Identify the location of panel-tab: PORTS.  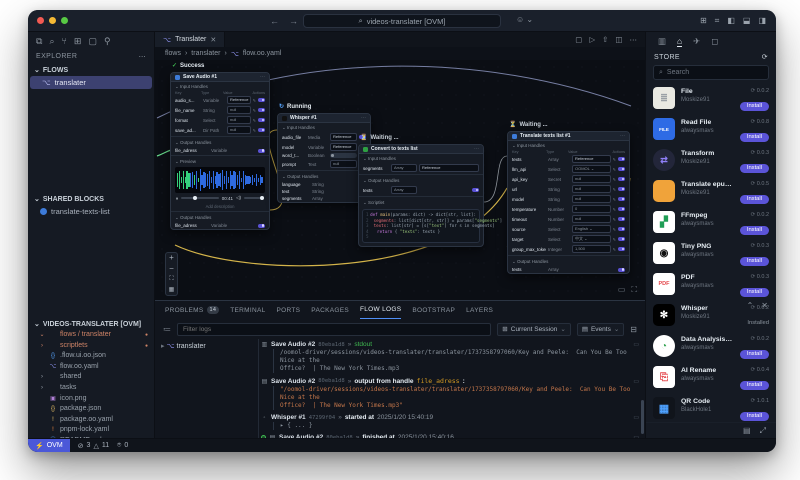
(289, 310).